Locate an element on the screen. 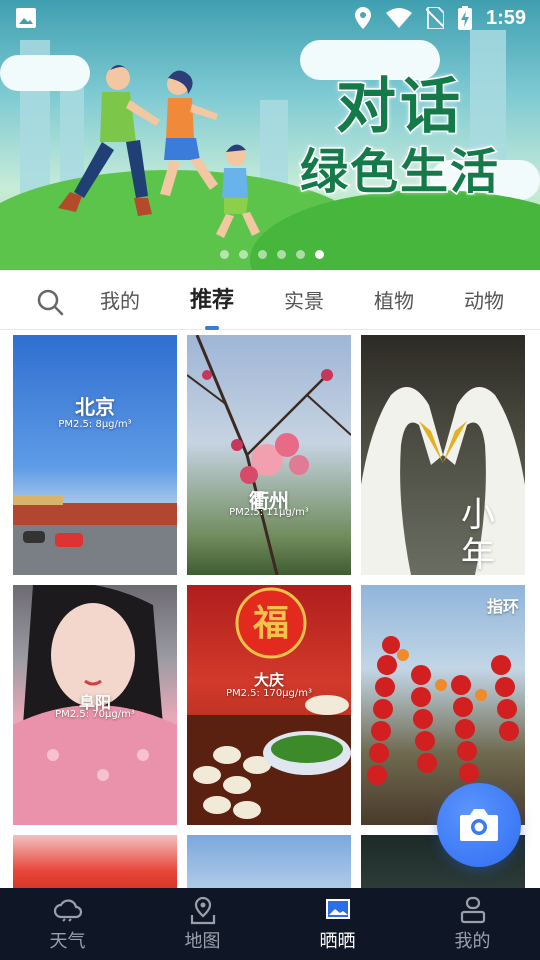 The width and height of the screenshot is (540, 960). battery-charging-icon is located at coordinates (464, 18).